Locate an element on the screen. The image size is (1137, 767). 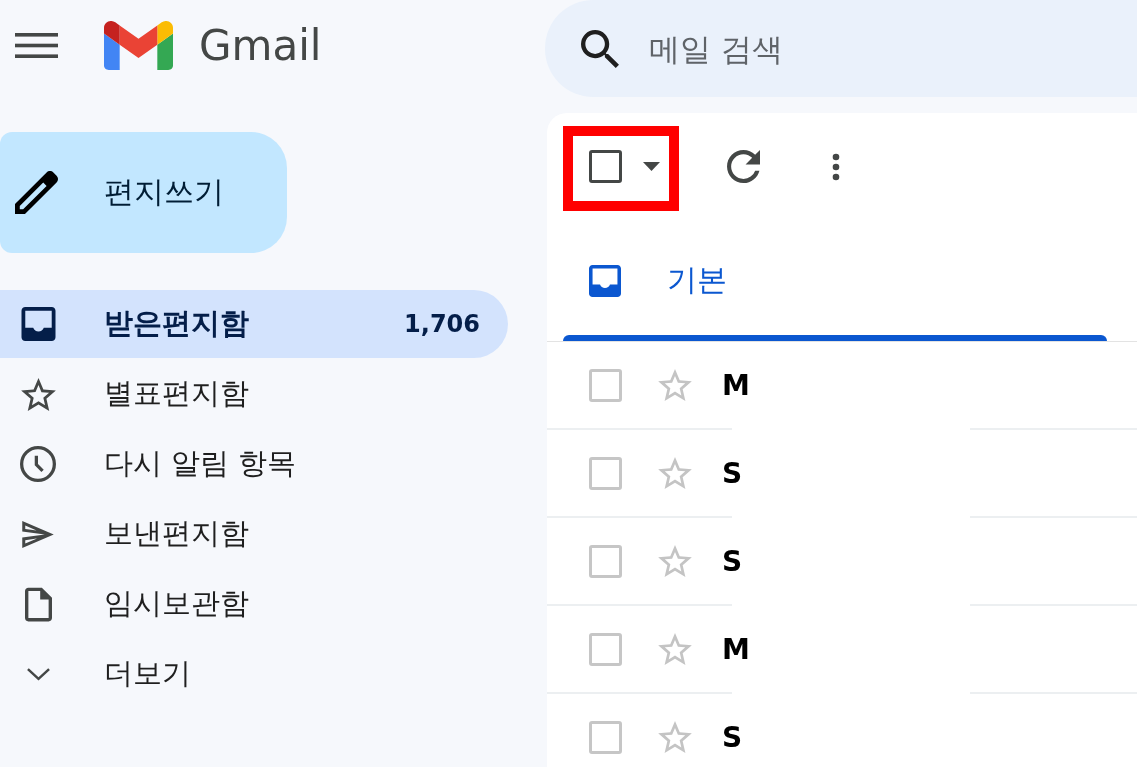
select-all-checkbox is located at coordinates (605, 166).